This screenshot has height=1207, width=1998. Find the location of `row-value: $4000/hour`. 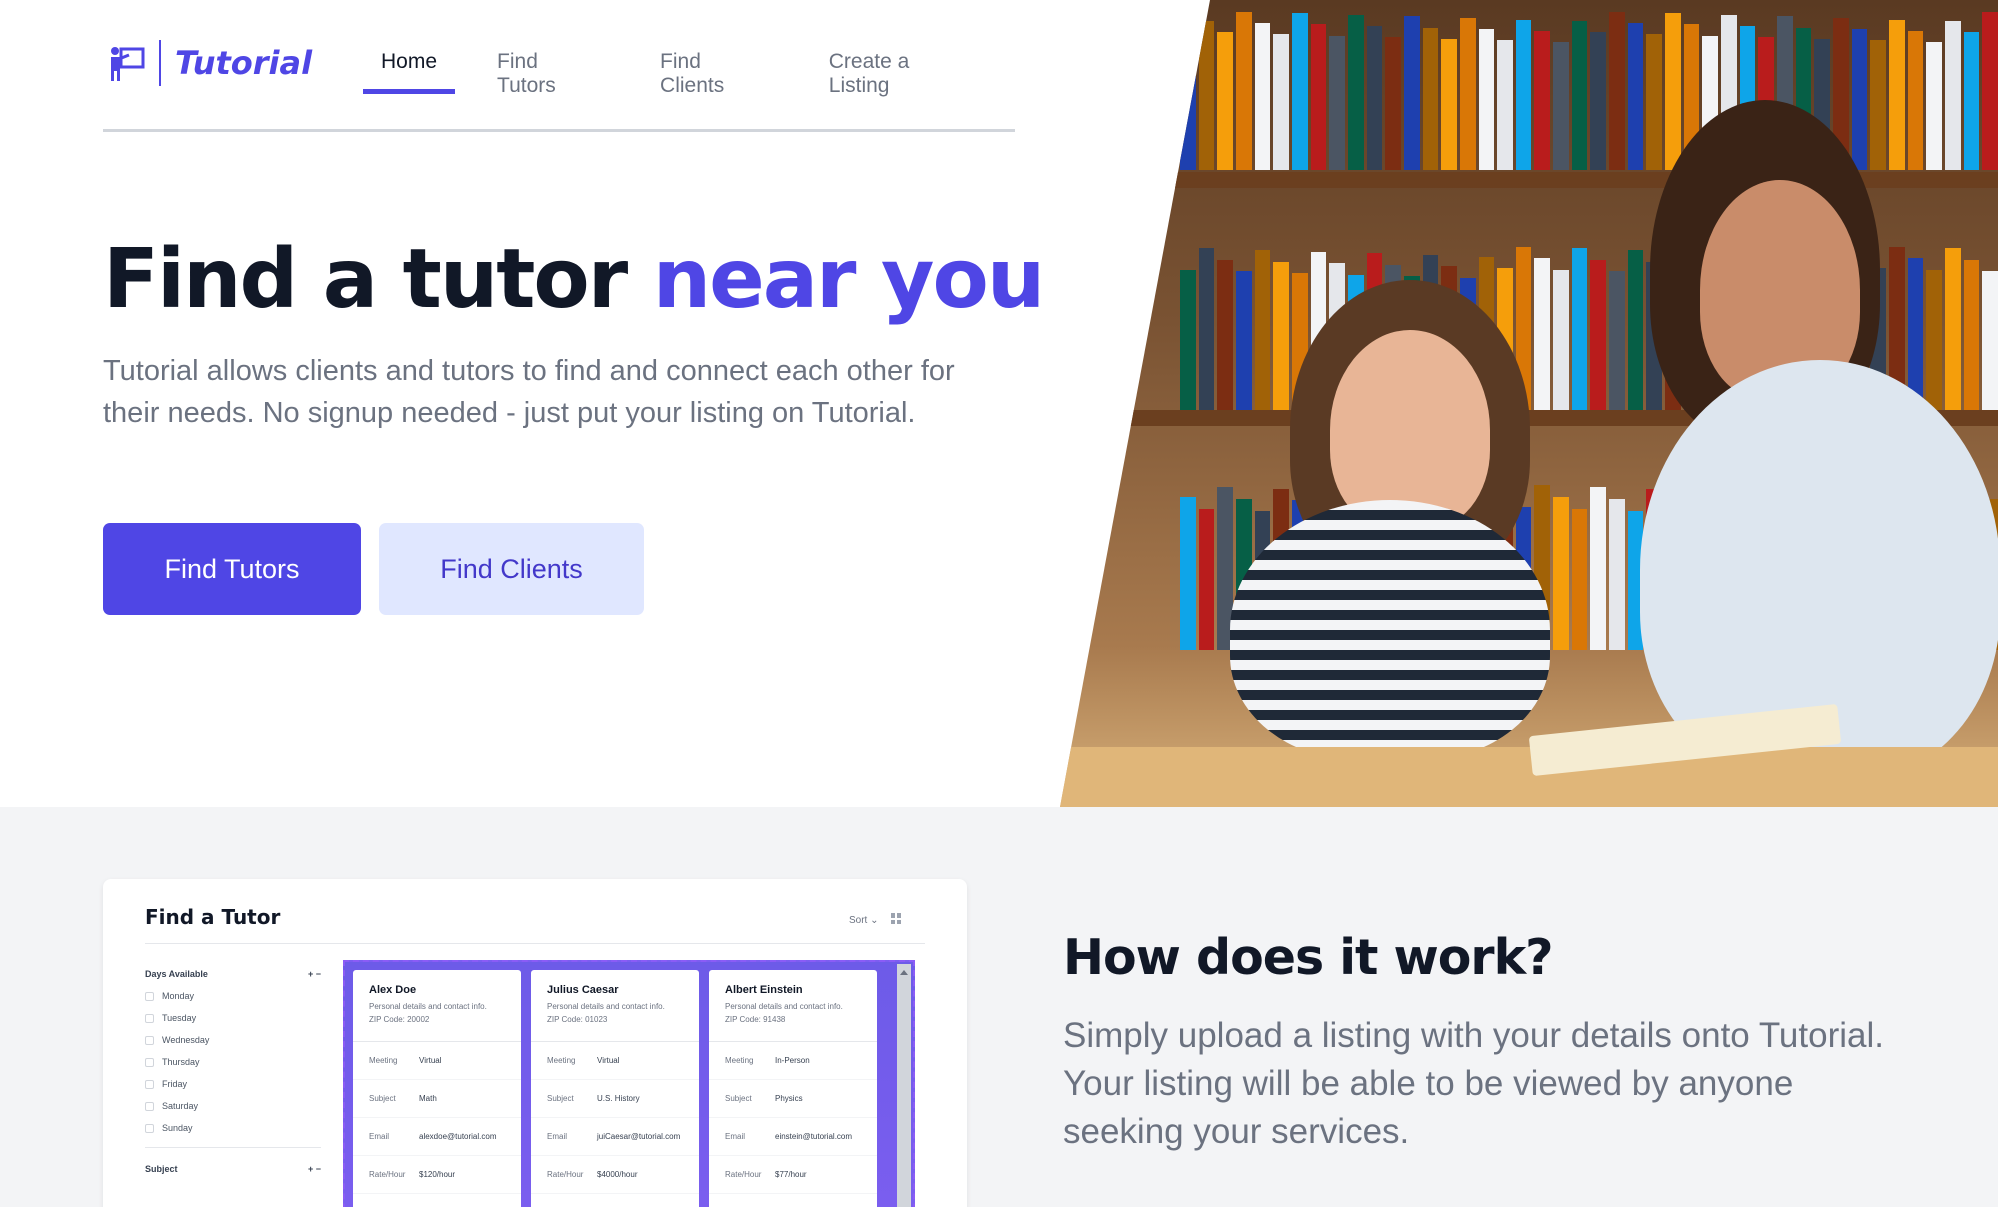

row-value: $4000/hour is located at coordinates (617, 1174).